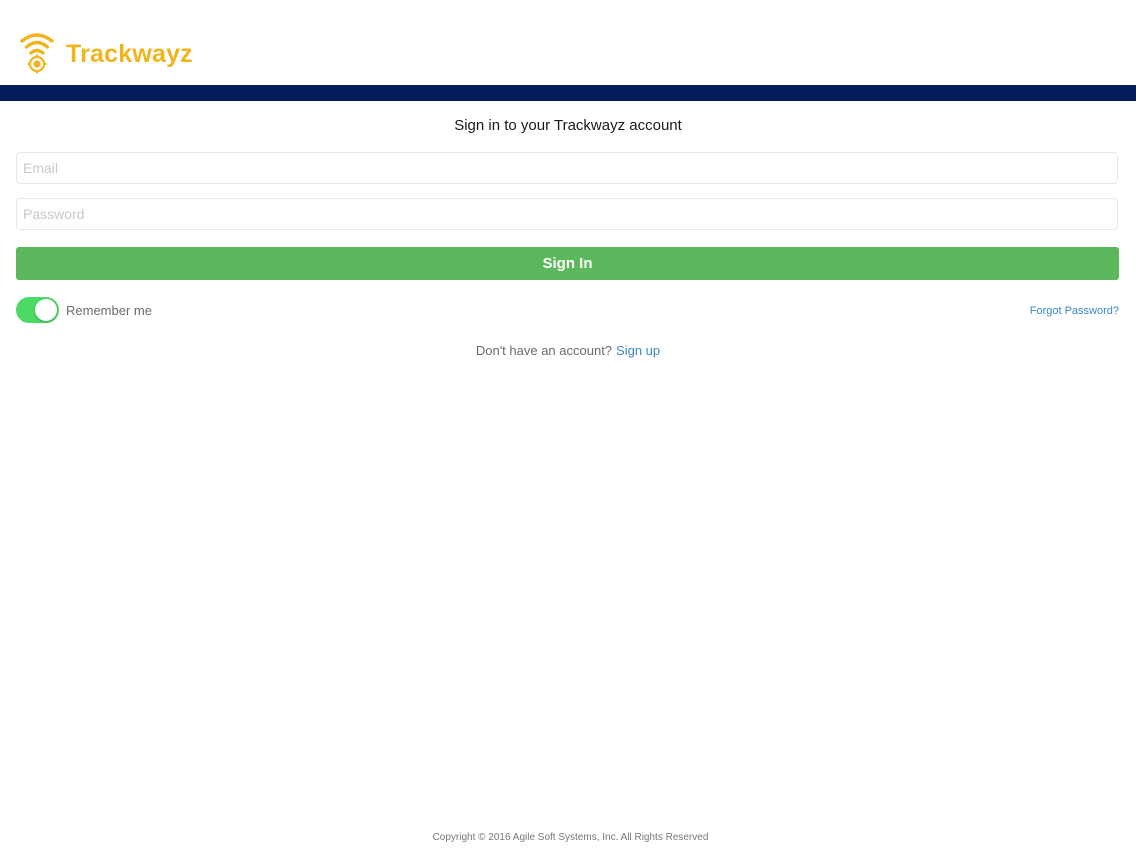  I want to click on sign-up-link: Sign up, so click(638, 350).